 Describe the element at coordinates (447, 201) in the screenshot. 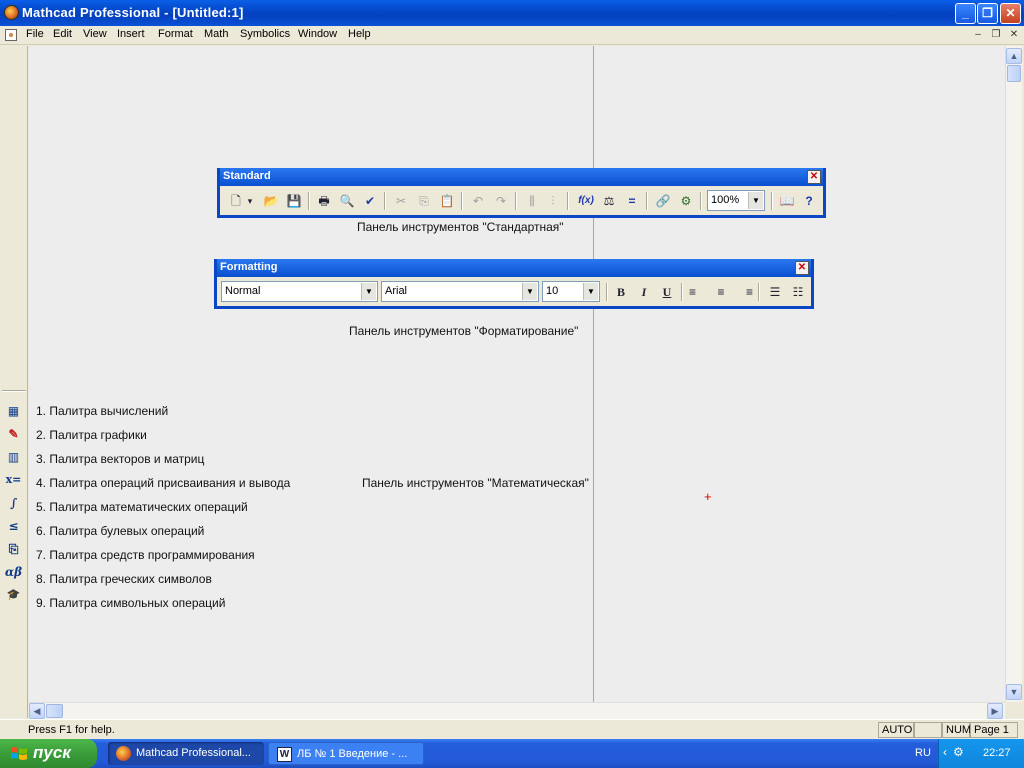

I see `paste-icon: 📋` at that location.